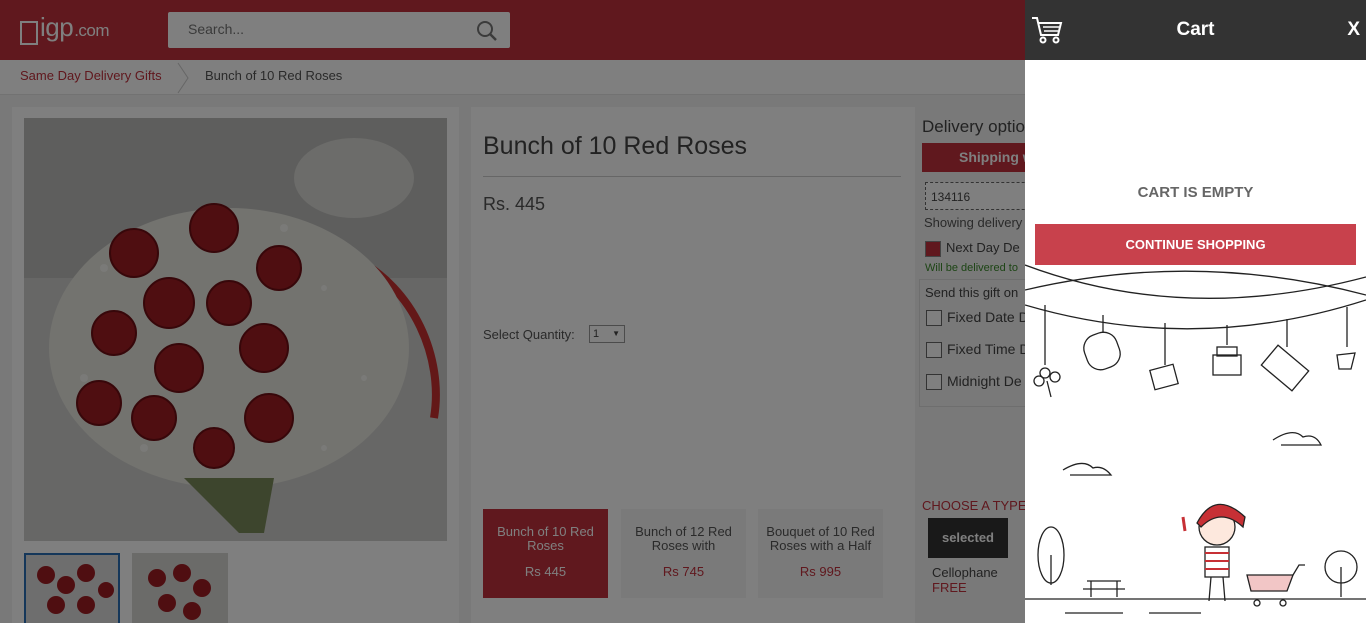  I want to click on cart-title: Cart, so click(1195, 29).